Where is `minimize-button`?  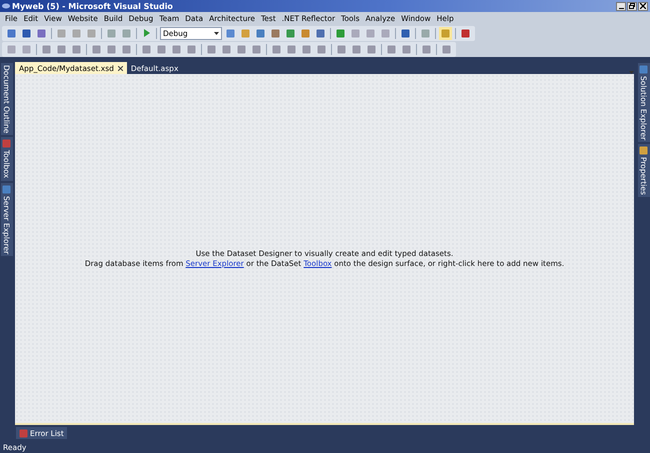
minimize-button is located at coordinates (621, 6).